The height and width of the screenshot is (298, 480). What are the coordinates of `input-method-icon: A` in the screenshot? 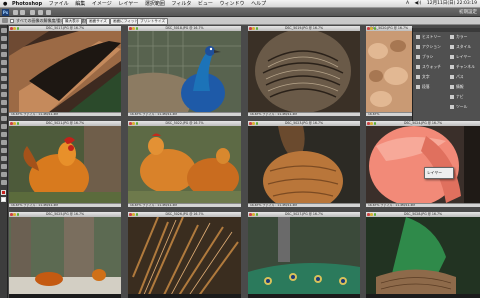 It's located at (407, 3).